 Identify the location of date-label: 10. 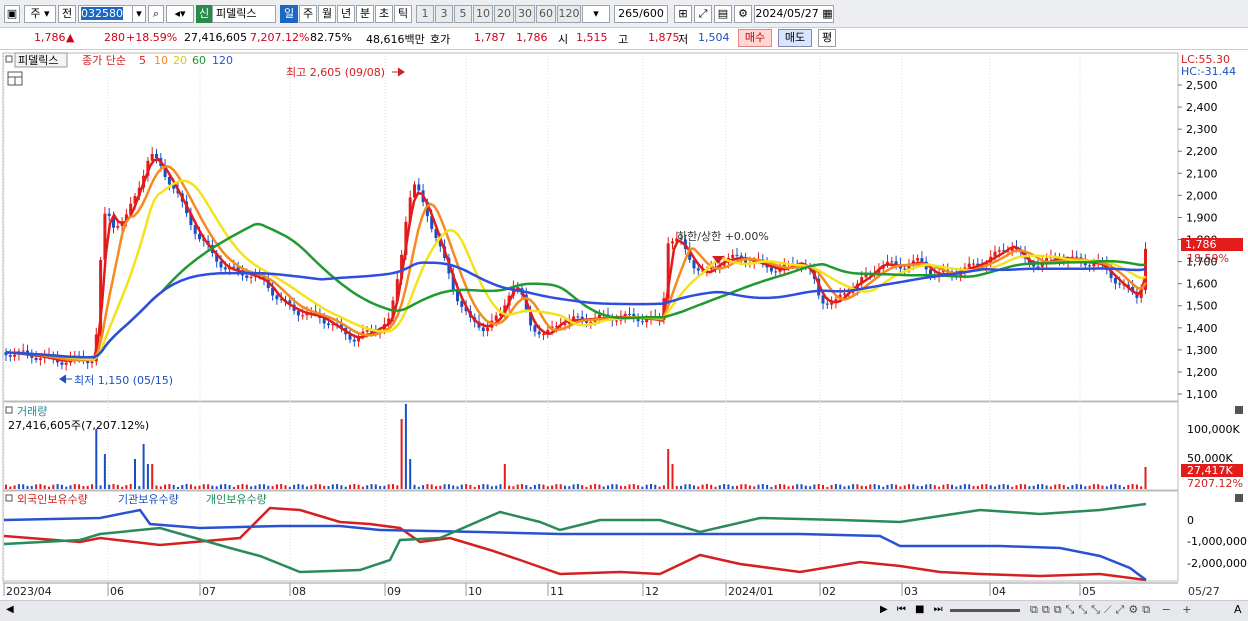
(475, 591).